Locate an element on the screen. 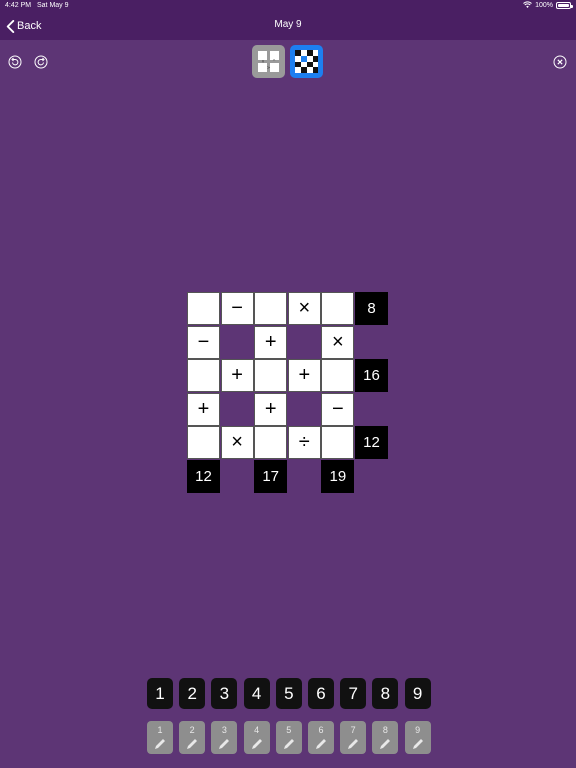  wifi-icon is located at coordinates (527, 4).